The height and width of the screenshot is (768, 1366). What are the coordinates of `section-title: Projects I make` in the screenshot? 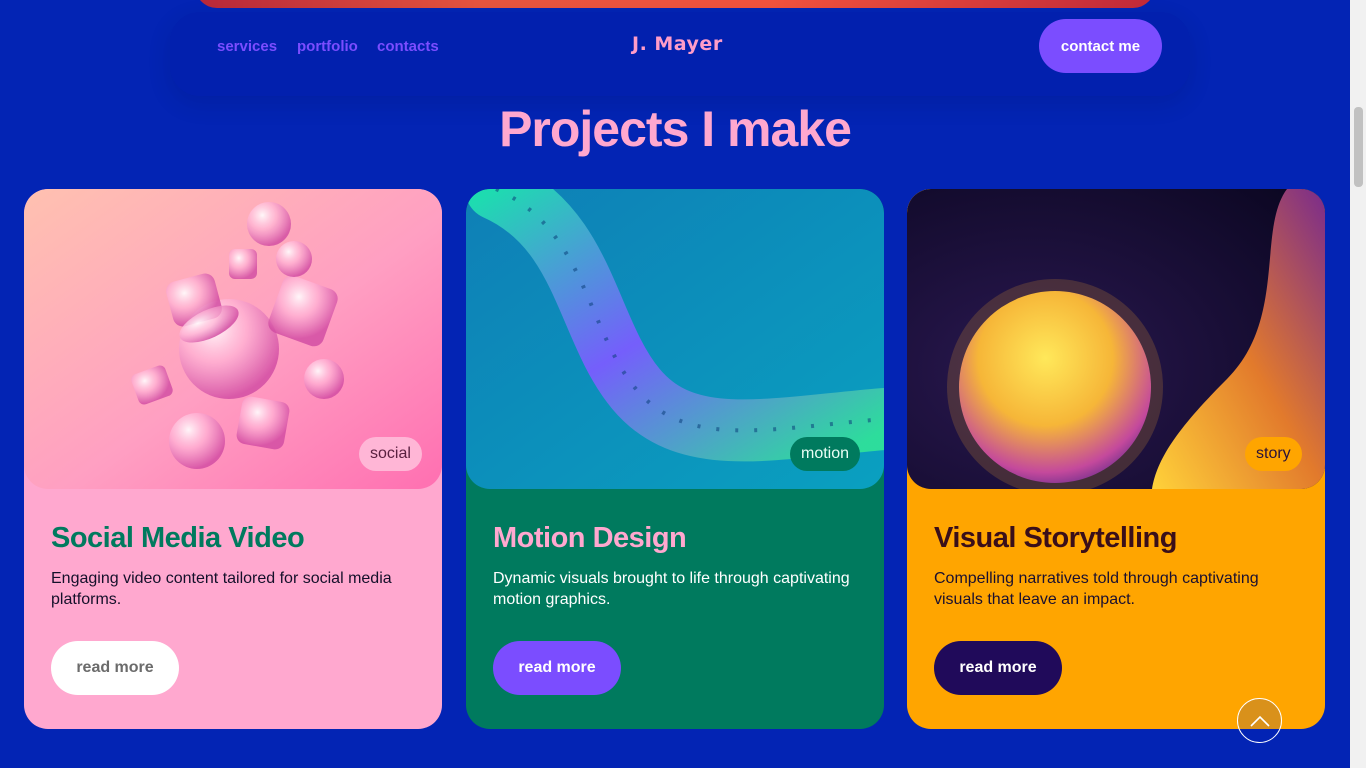 It's located at (675, 129).